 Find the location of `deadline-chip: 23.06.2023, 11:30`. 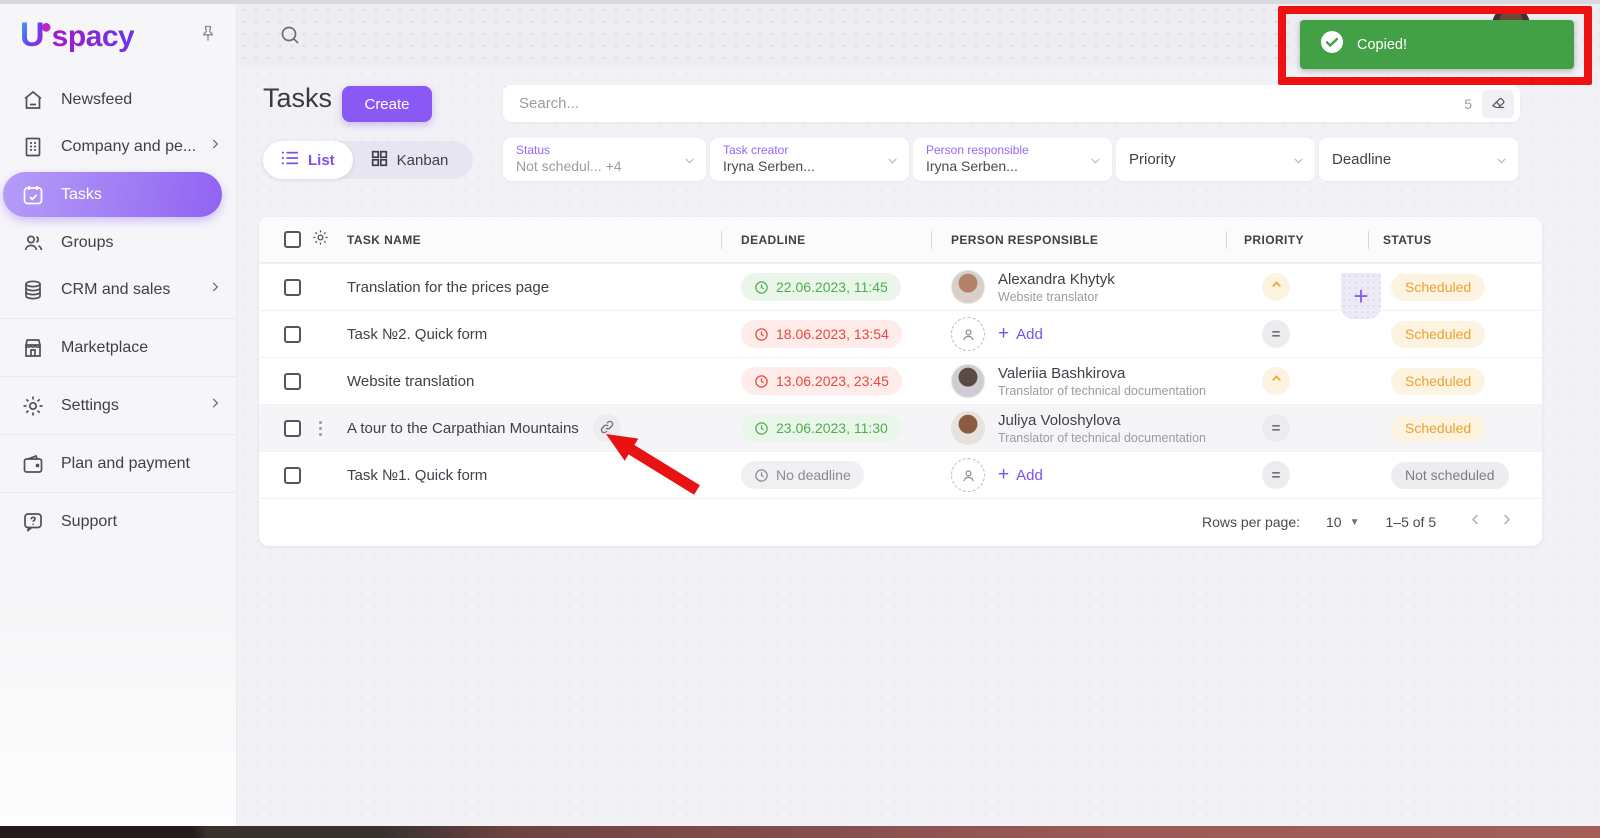

deadline-chip: 23.06.2023, 11:30 is located at coordinates (821, 428).